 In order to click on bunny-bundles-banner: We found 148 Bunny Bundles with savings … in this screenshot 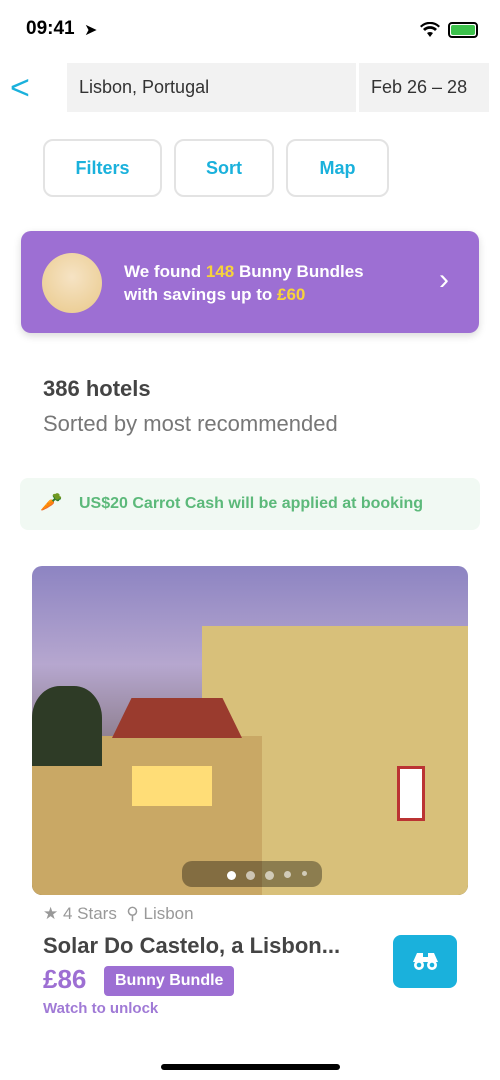, I will do `click(250, 282)`.